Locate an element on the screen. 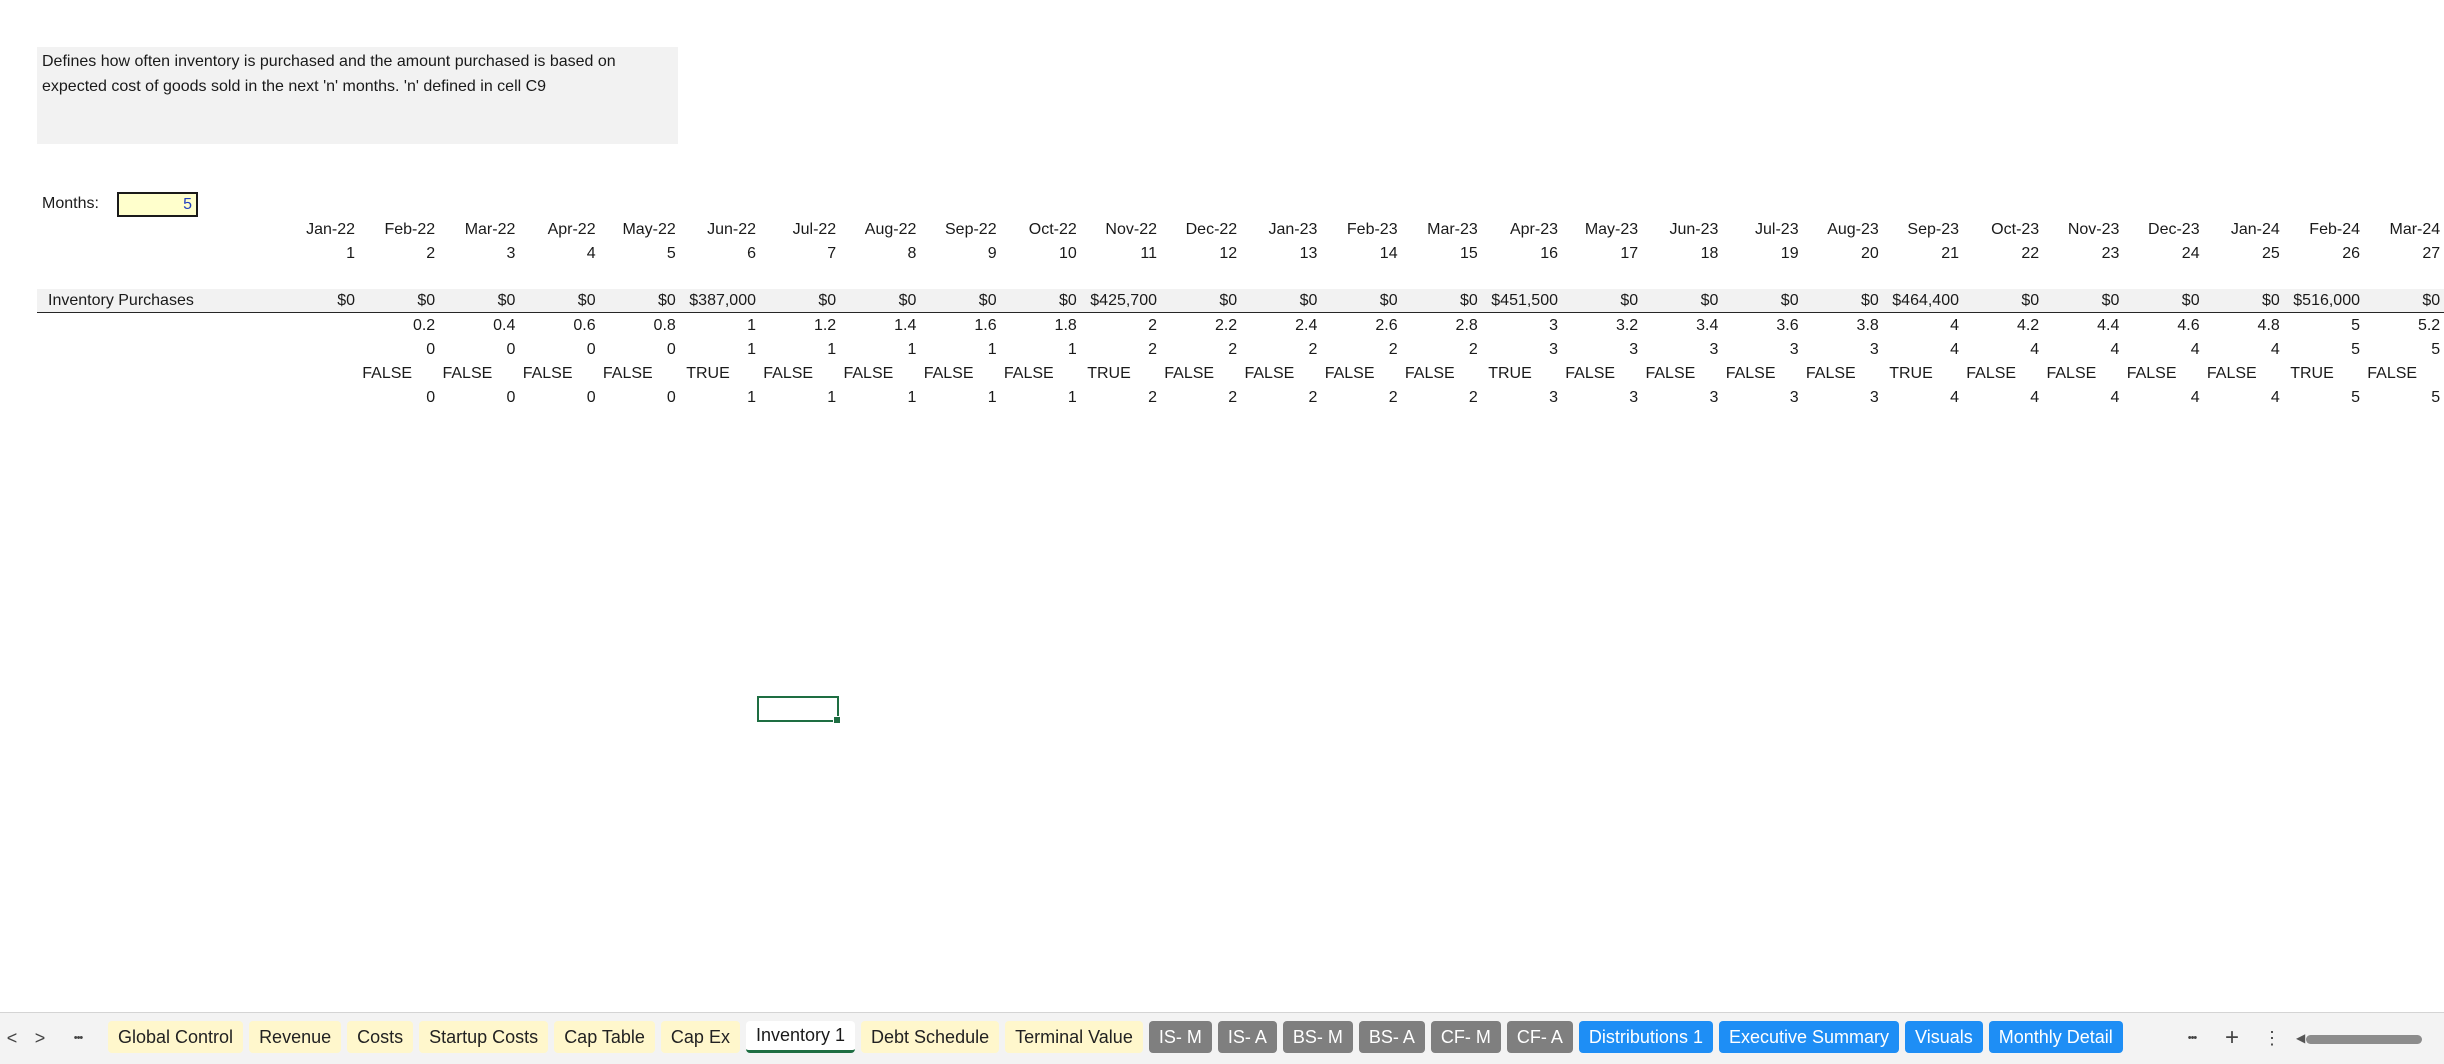 The image size is (2444, 1064). month-header: Mar-22 is located at coordinates (475, 230).